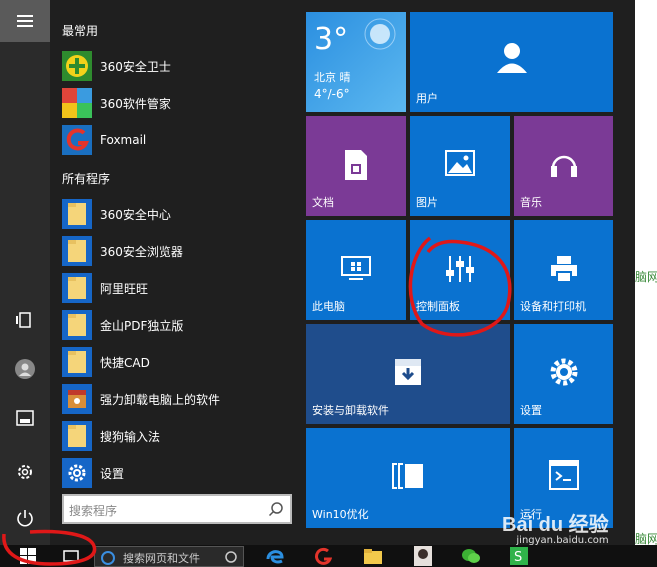  I want to click on tile-pictures: 图片, so click(460, 166).